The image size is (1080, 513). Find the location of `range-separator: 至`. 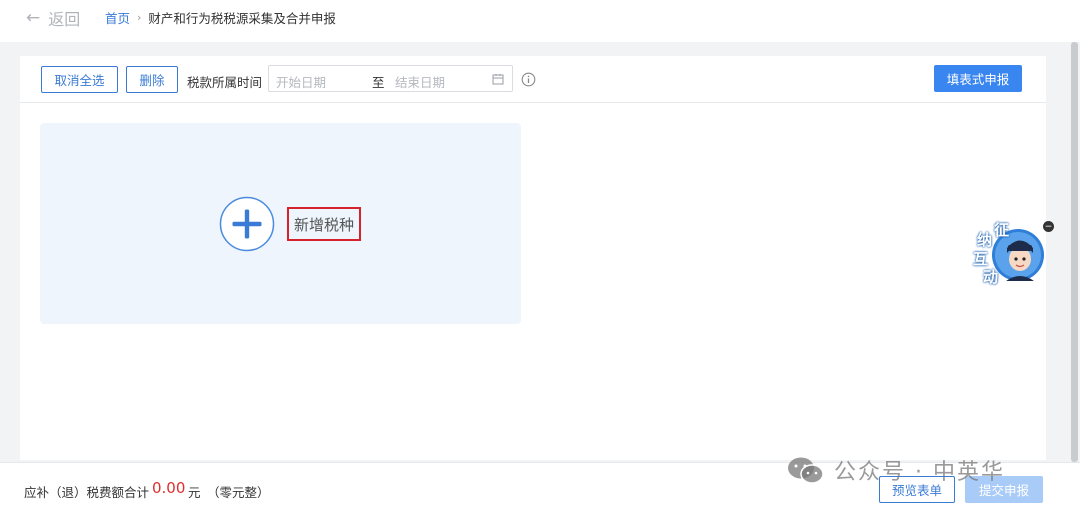

range-separator: 至 is located at coordinates (378, 82).